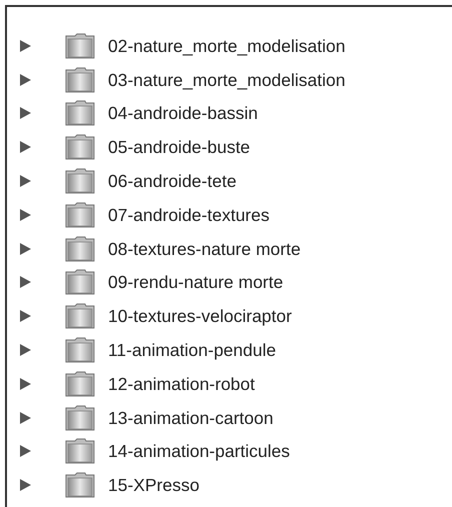 The width and height of the screenshot is (452, 507). Describe the element at coordinates (227, 46) in the screenshot. I see `folder-name: 02-nature_morte_modelisation` at that location.